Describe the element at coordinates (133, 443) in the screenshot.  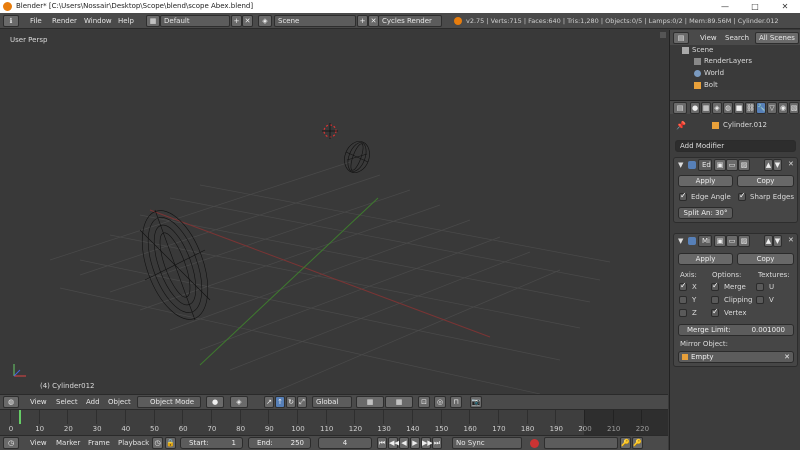
I see `timeline-menu-playback: Playback` at that location.